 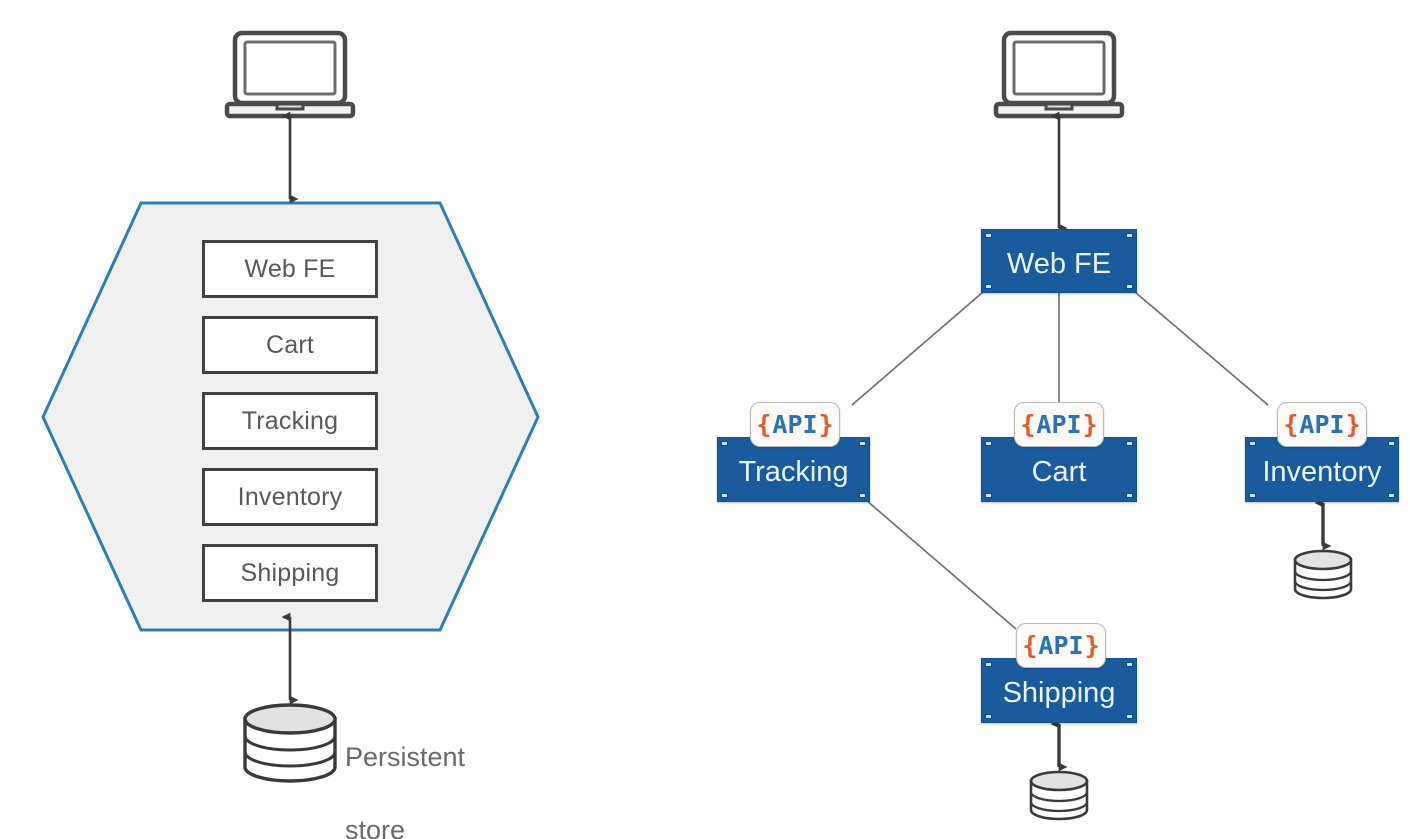 I want to click on connector-webfe-inventory, so click(x=1201, y=348).